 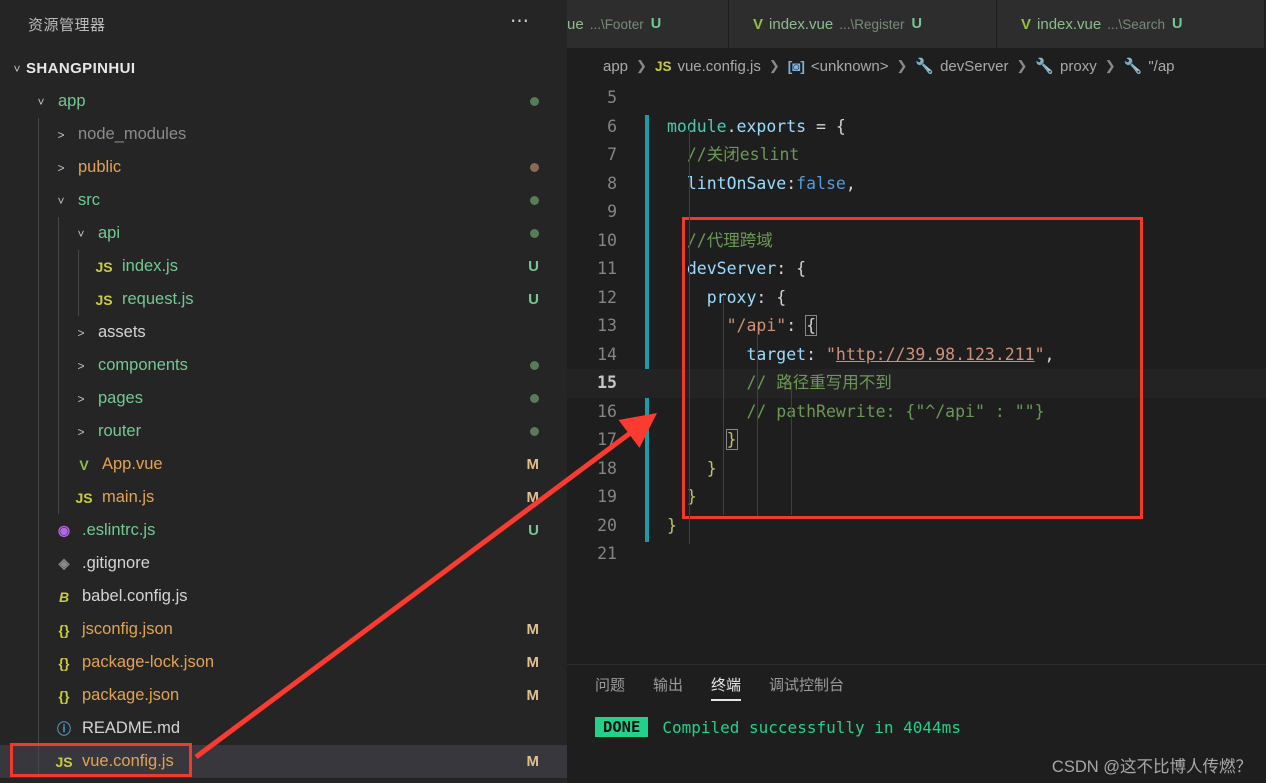 What do you see at coordinates (283, 233) in the screenshot?
I see `tree-item-api: ˅ api` at bounding box center [283, 233].